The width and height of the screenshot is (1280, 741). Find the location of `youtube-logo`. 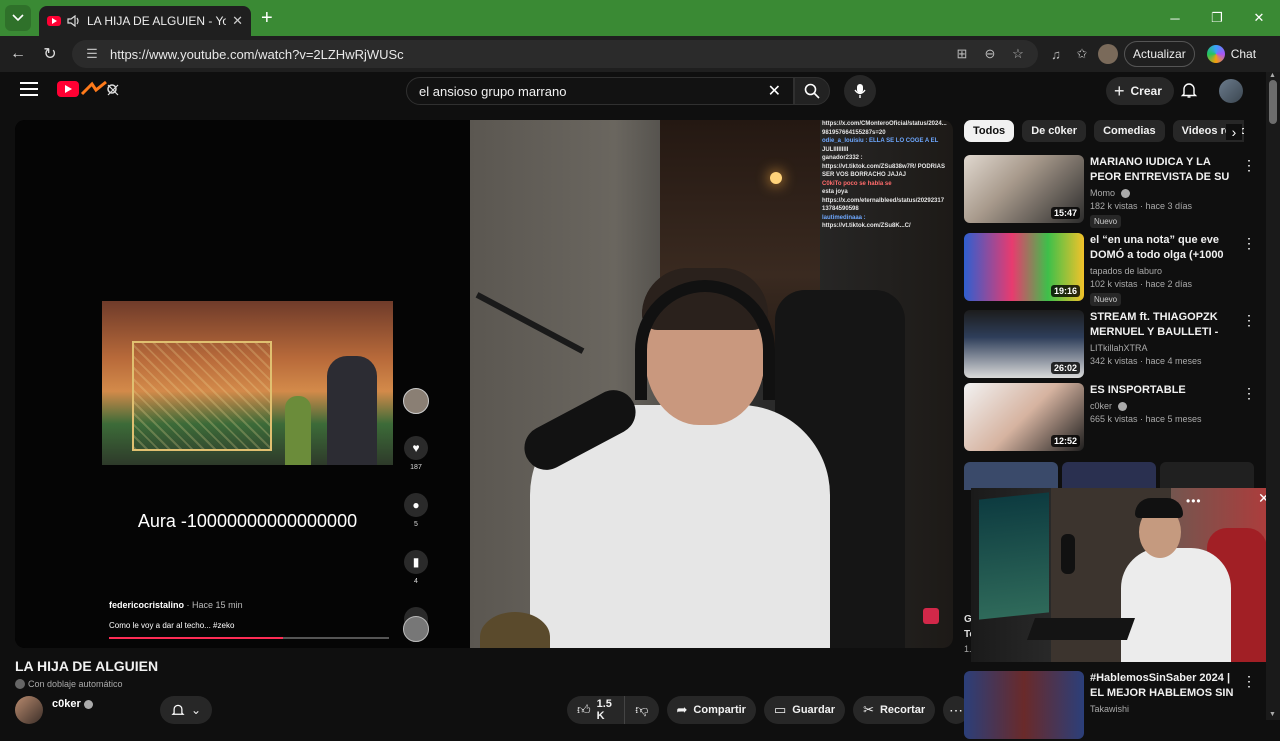

youtube-logo is located at coordinates (68, 89).